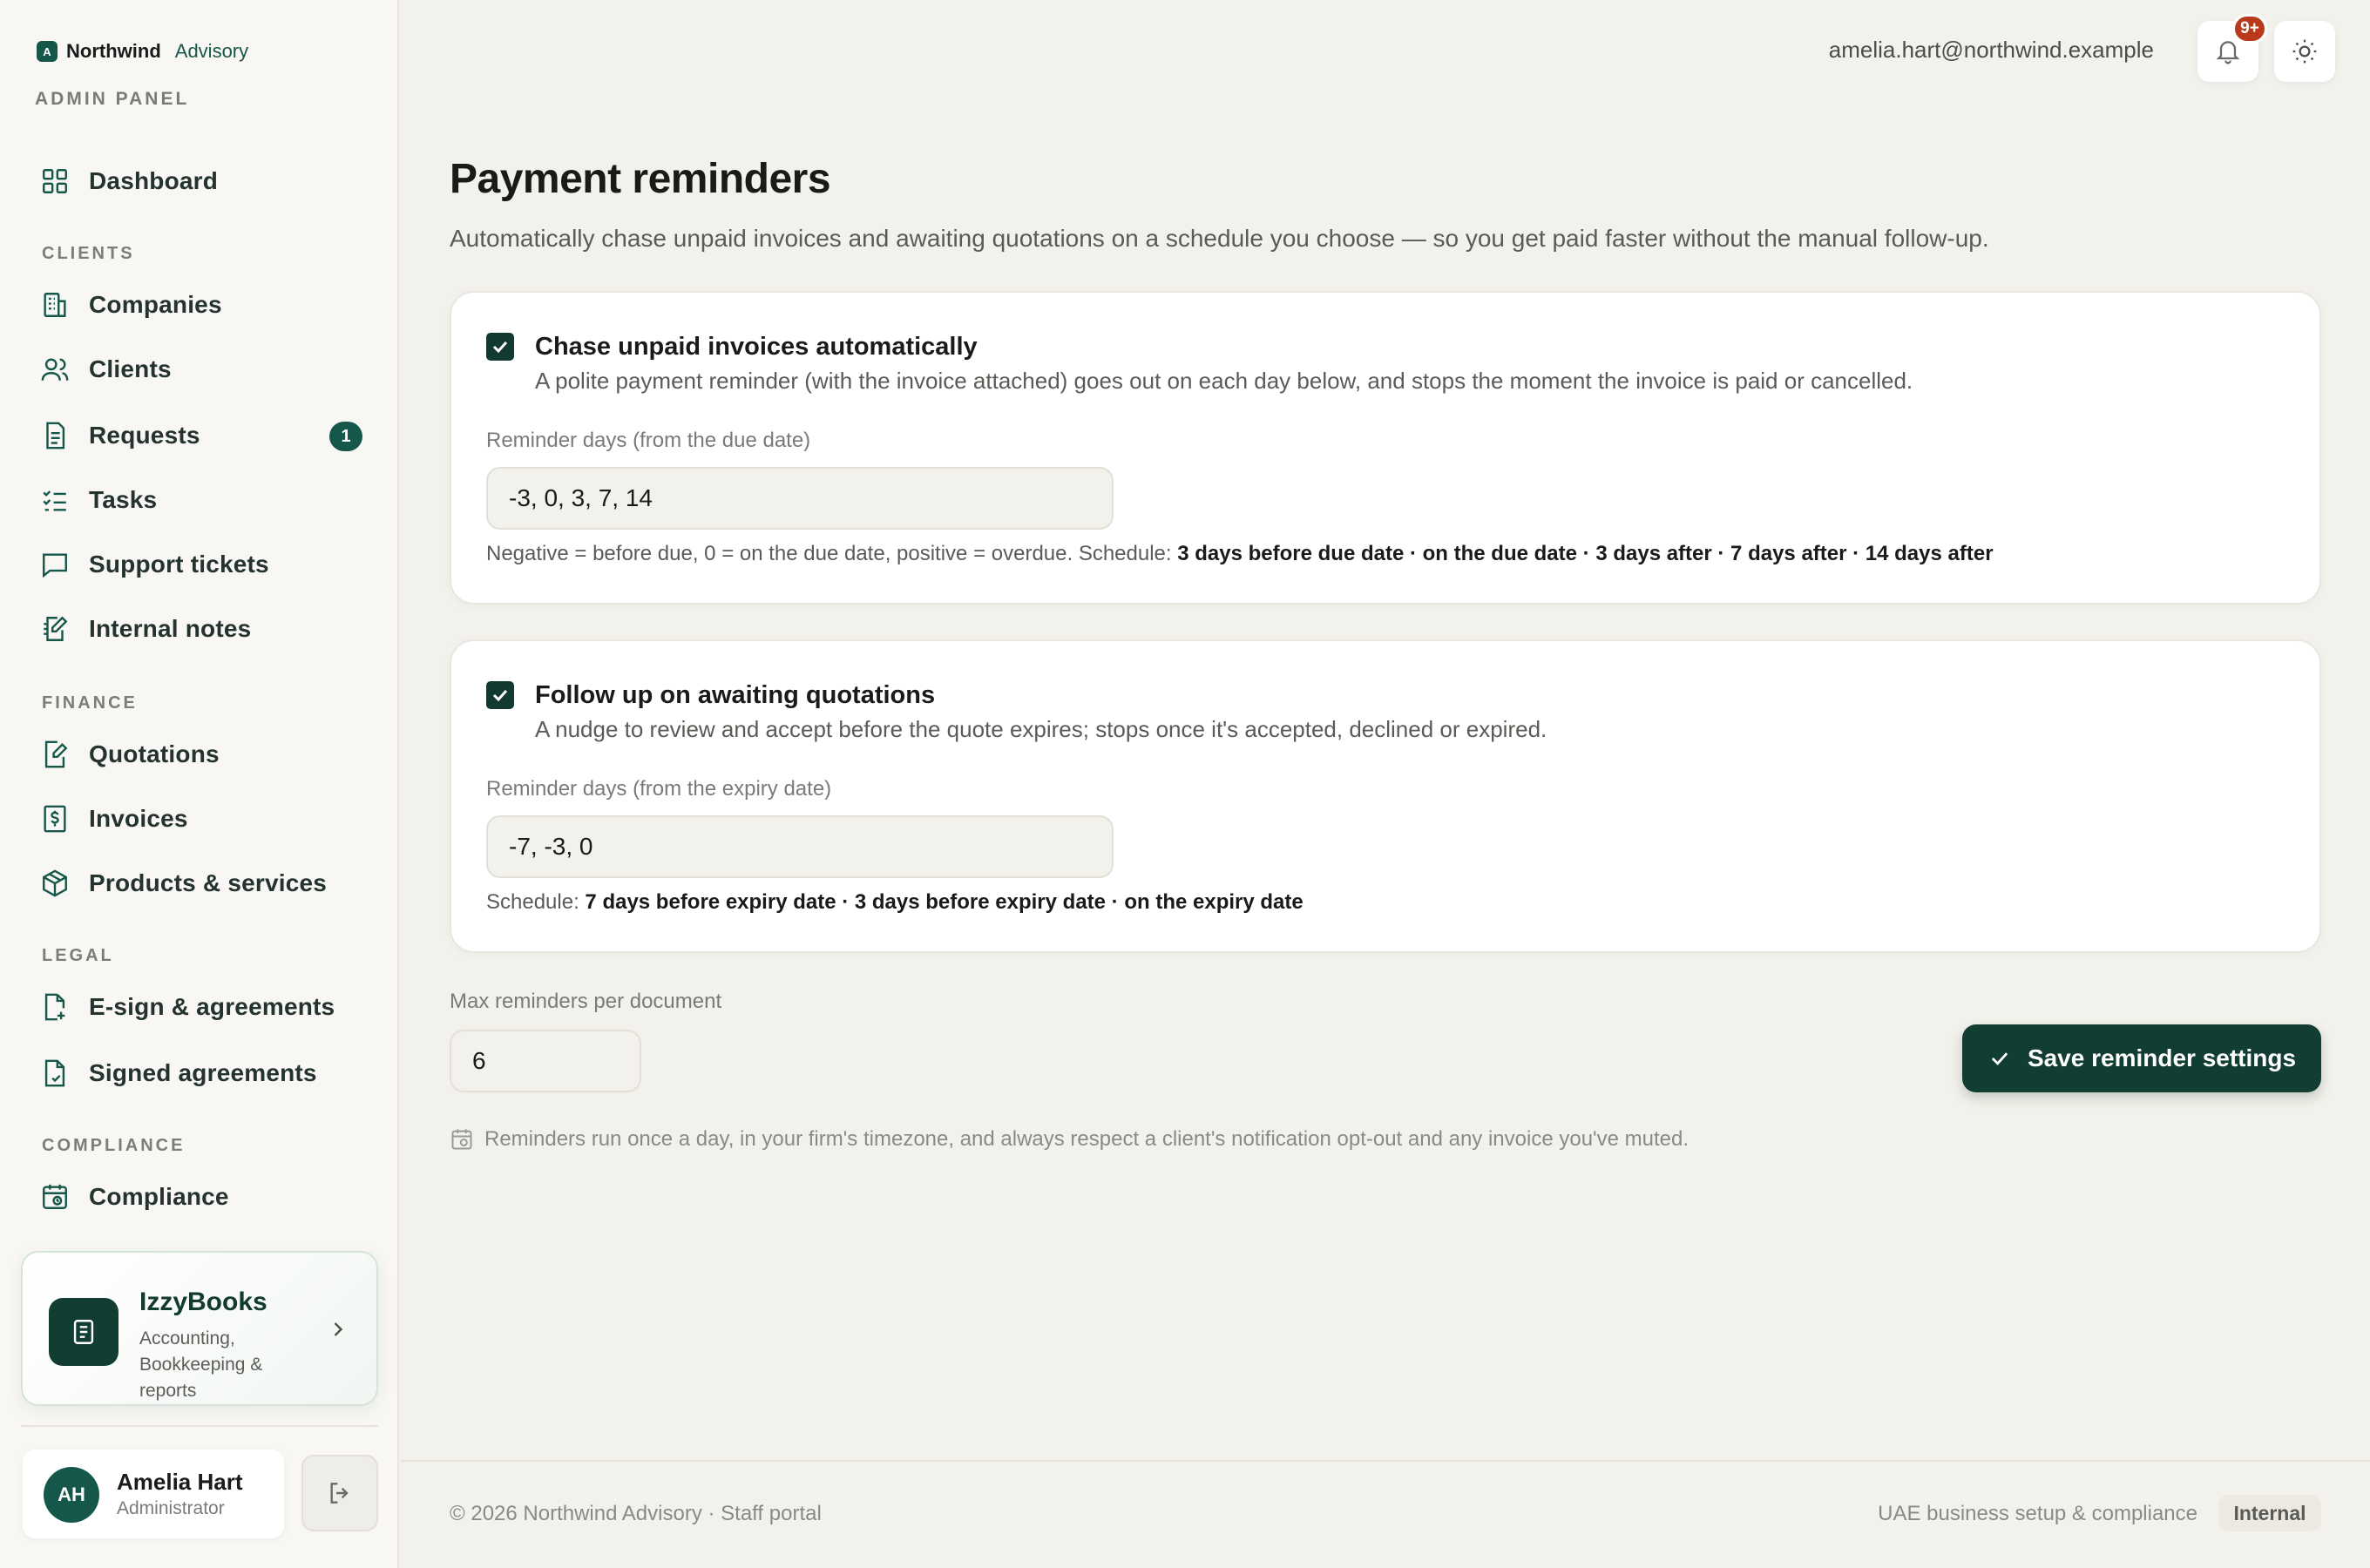 Image resolution: width=2370 pixels, height=1568 pixels. I want to click on nav-section-finance: FINANCE, so click(90, 703).